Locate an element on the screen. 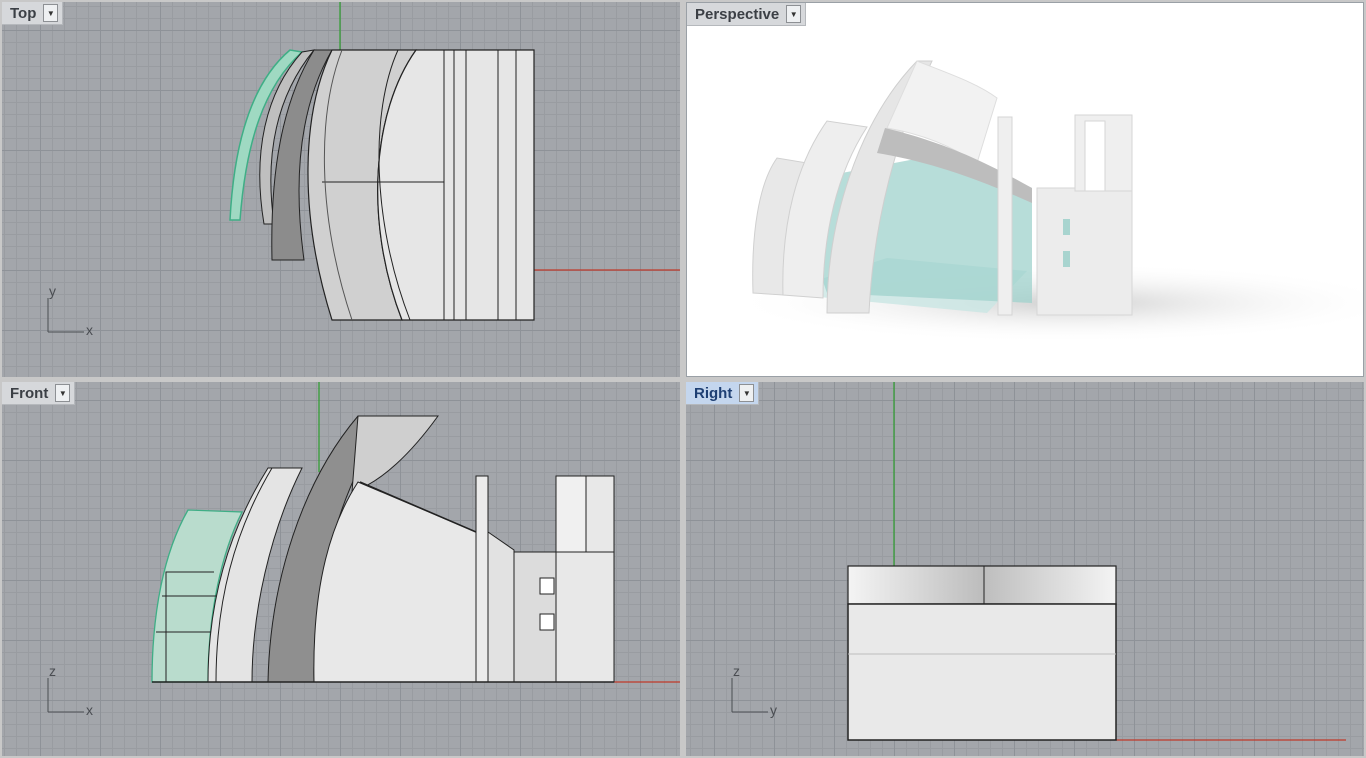  axis-label-v: y is located at coordinates (52, 291).